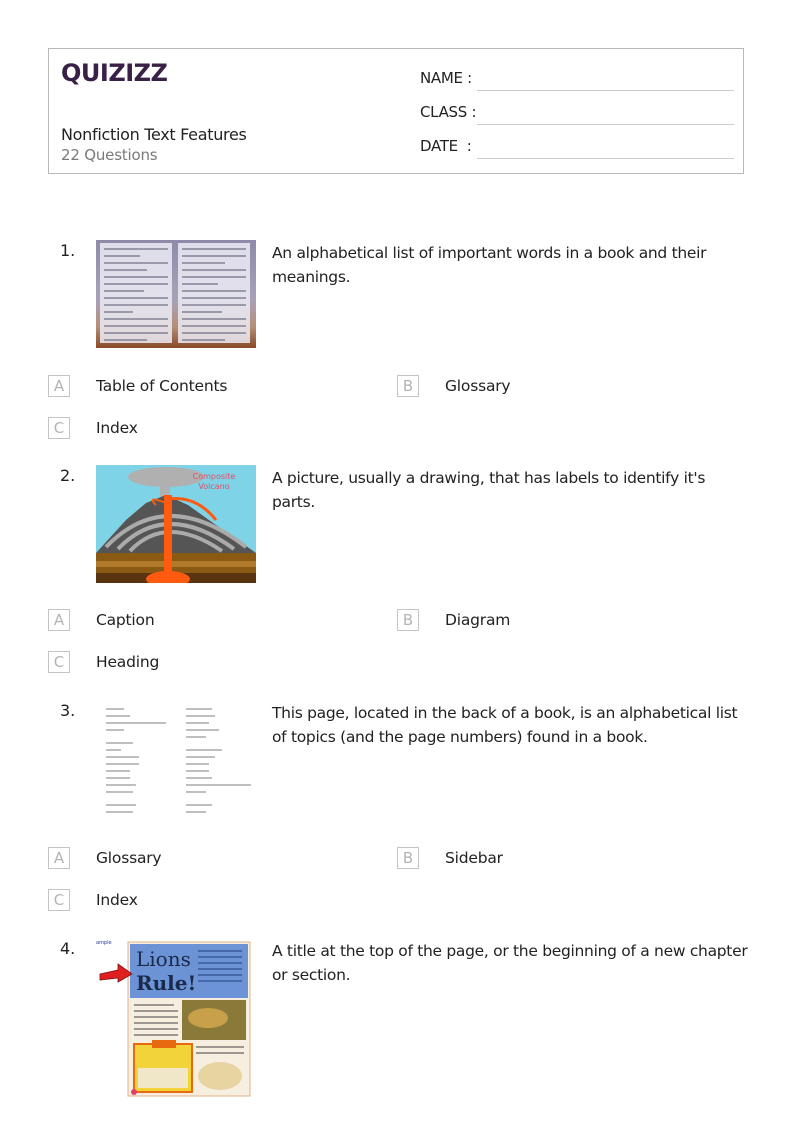 This screenshot has width=794, height=1123. What do you see at coordinates (154, 134) in the screenshot?
I see `quiz-title: Nonfiction Text Features` at bounding box center [154, 134].